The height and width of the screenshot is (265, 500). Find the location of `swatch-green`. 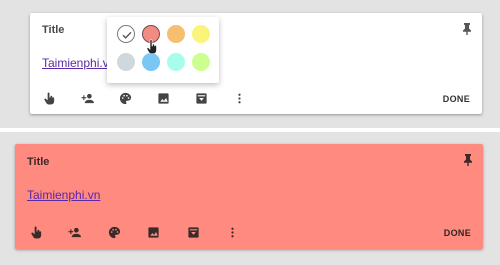

swatch-green is located at coordinates (201, 62).